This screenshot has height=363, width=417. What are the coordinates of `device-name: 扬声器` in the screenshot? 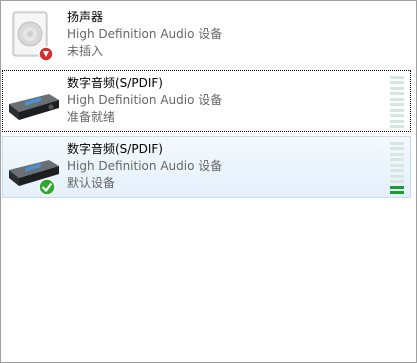 It's located at (85, 17).